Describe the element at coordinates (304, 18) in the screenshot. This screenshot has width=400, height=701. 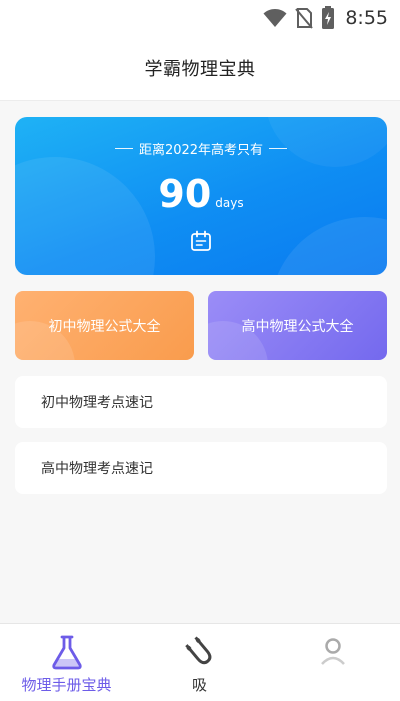
I see `no-sim-icon` at that location.